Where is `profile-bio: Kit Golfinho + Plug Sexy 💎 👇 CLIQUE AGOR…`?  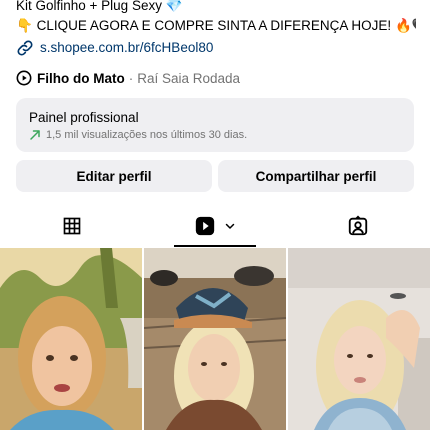 profile-bio: Kit Golfinho + Plug Sexy 💎 👇 CLIQUE AGOR… is located at coordinates (216, 30).